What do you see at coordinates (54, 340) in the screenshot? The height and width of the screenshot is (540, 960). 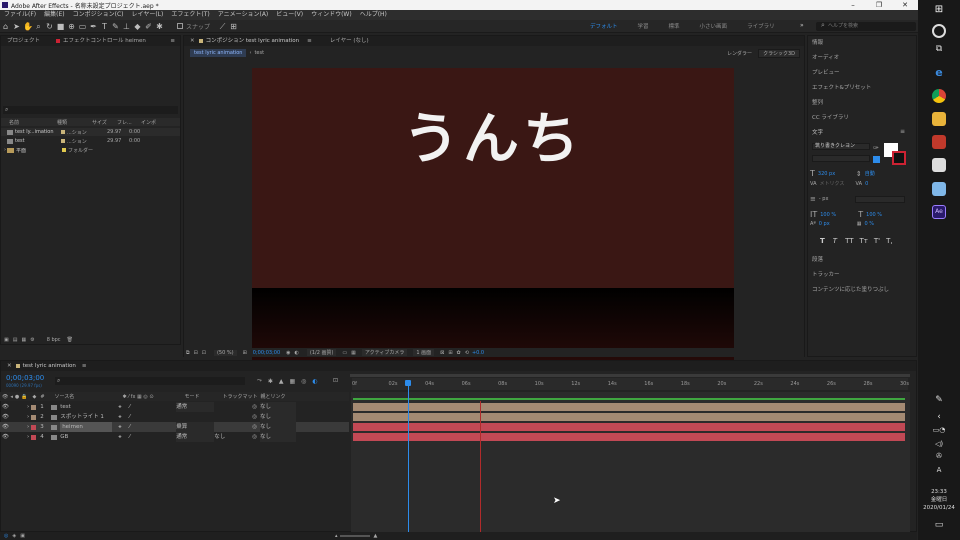 I see `bpc-label: 8 bpc` at bounding box center [54, 340].